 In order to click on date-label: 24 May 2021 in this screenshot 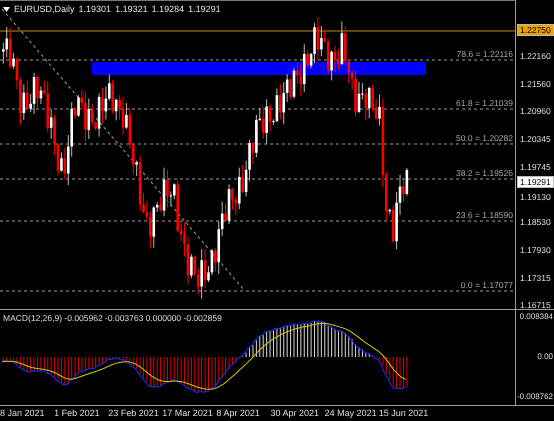, I will do `click(350, 413)`.